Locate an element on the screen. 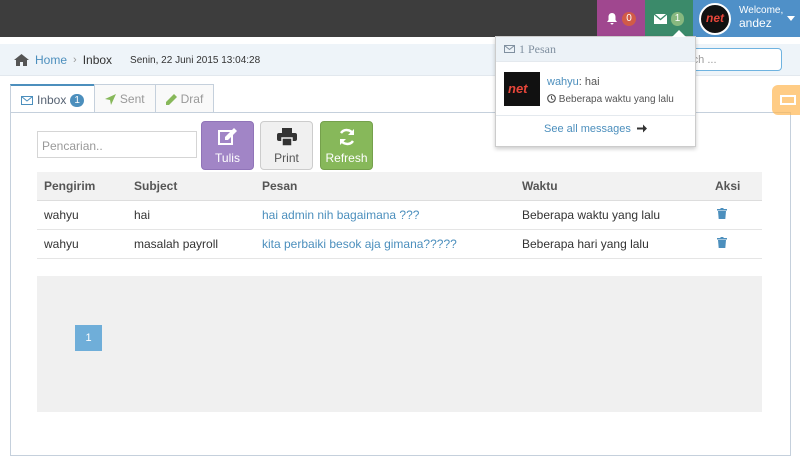 The height and width of the screenshot is (468, 800). refresh-button: Refresh is located at coordinates (346, 145).